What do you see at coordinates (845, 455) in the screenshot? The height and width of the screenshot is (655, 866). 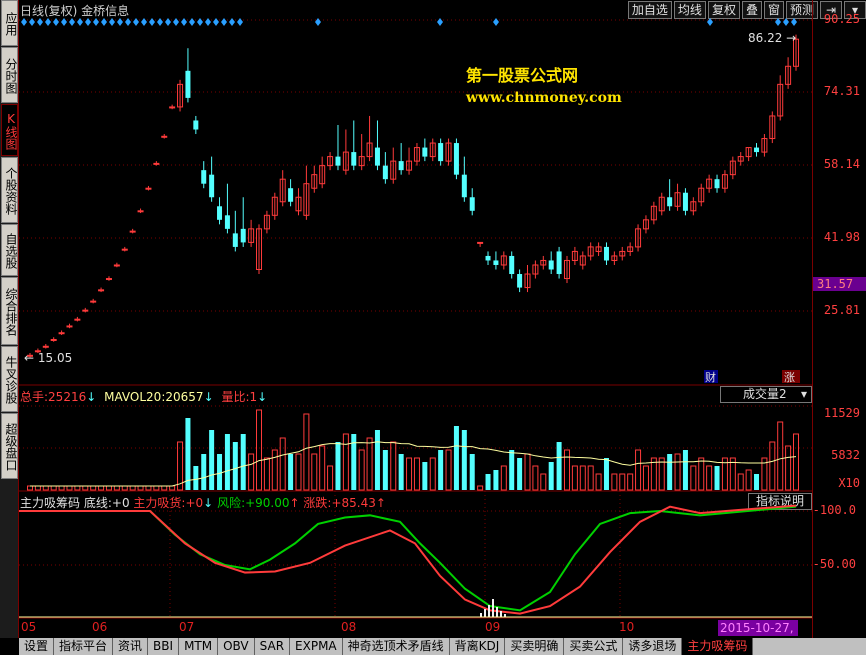 I see `volume-axis-label: 5832` at bounding box center [845, 455].